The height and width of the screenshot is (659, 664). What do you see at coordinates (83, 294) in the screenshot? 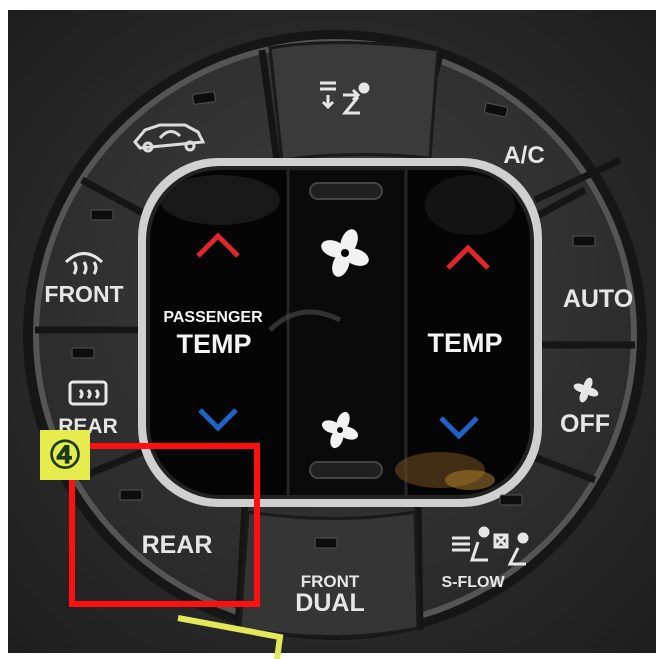
I see `front-defrost-label: FRONT` at bounding box center [83, 294].